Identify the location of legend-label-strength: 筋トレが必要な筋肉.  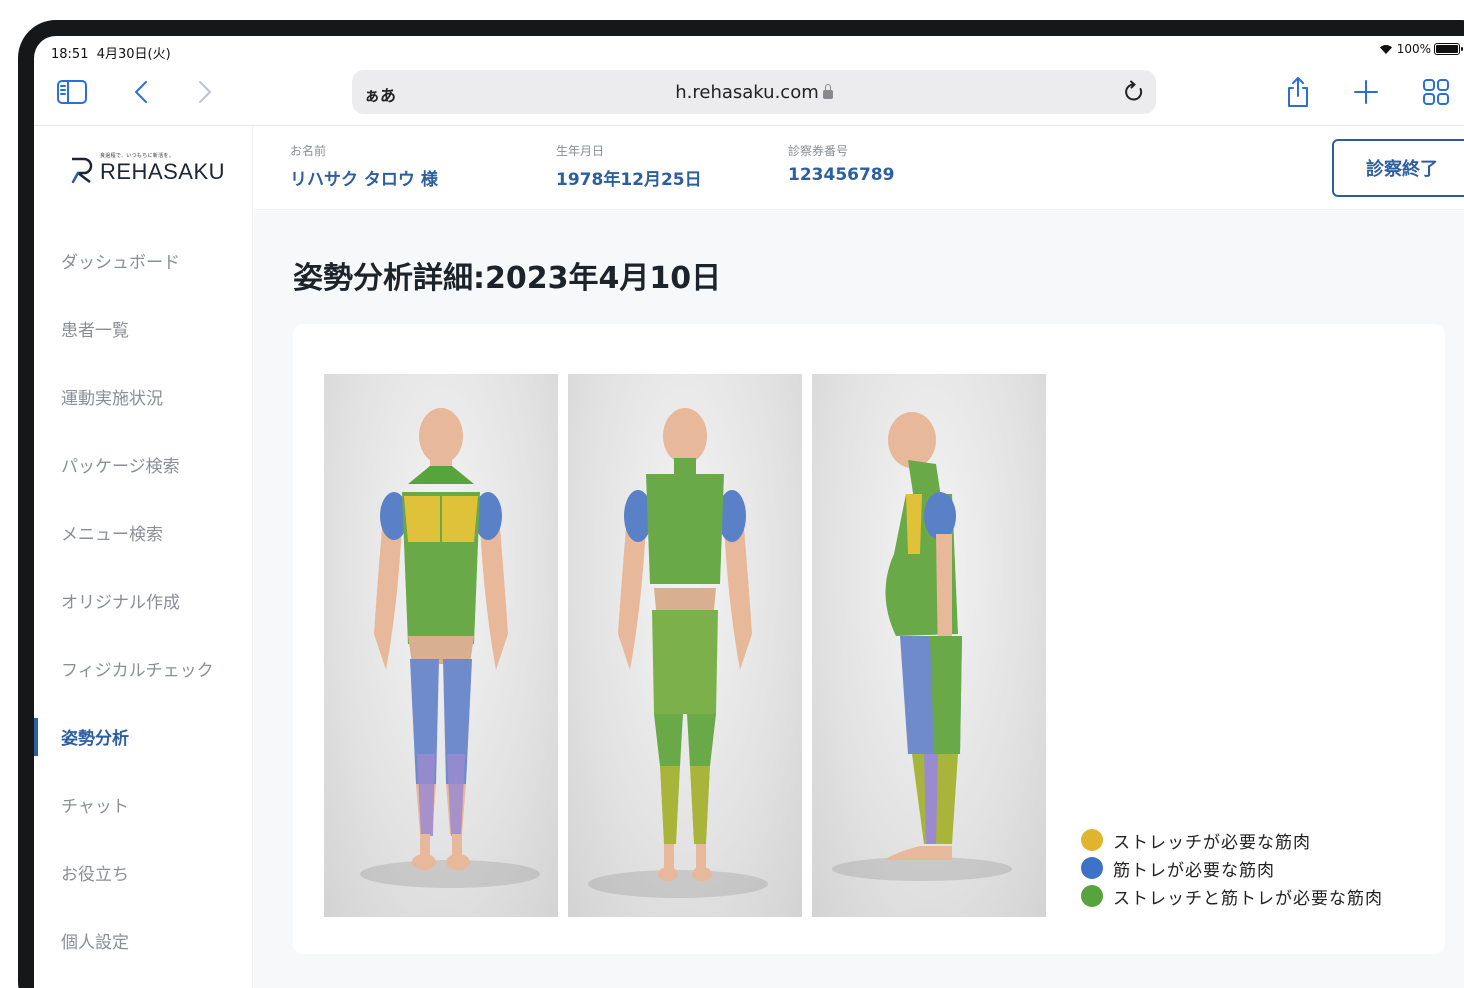
(1194, 870).